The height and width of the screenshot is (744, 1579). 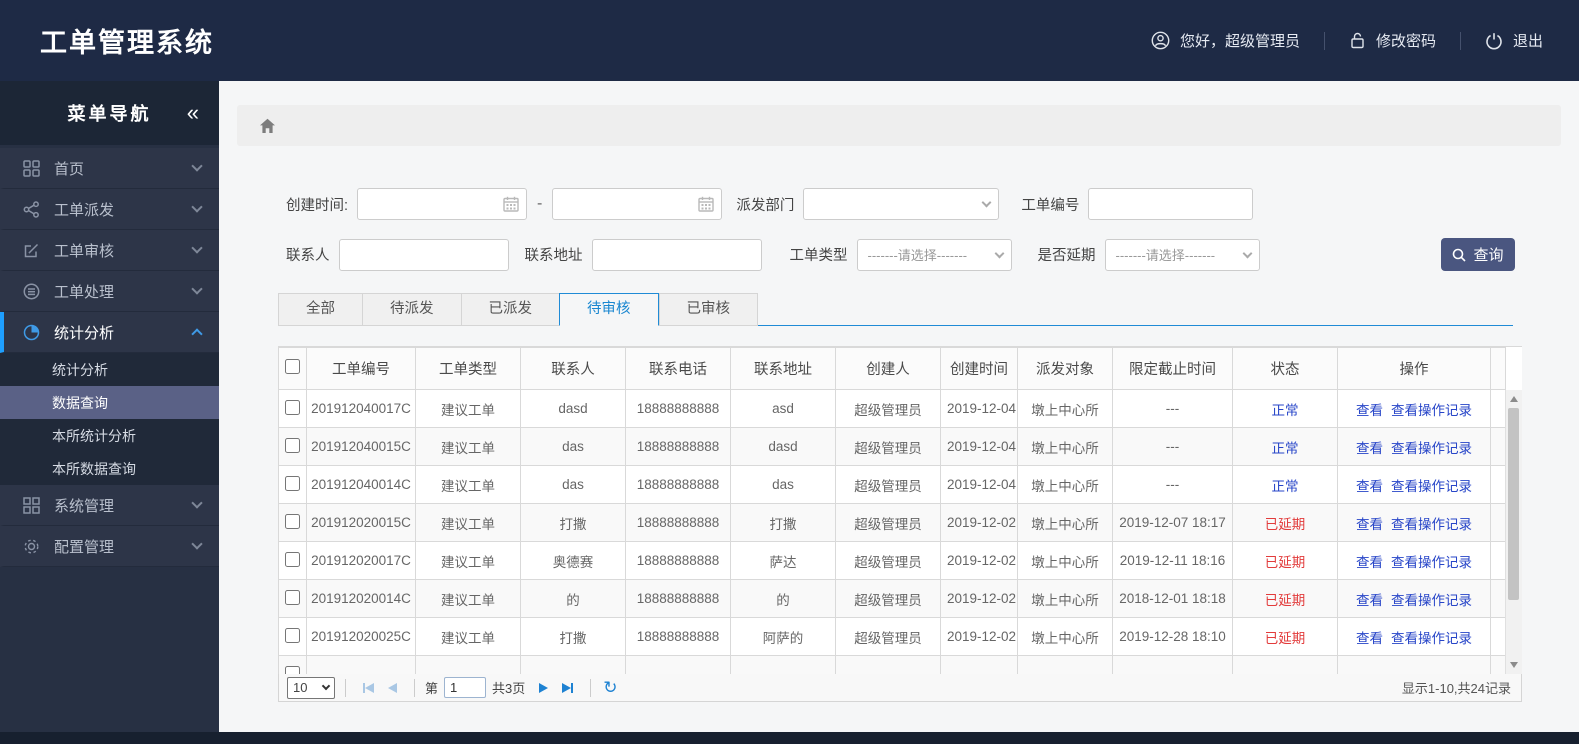 What do you see at coordinates (109, 402) in the screenshot?
I see `sidebar-subitem-data-query: 数据查询` at bounding box center [109, 402].